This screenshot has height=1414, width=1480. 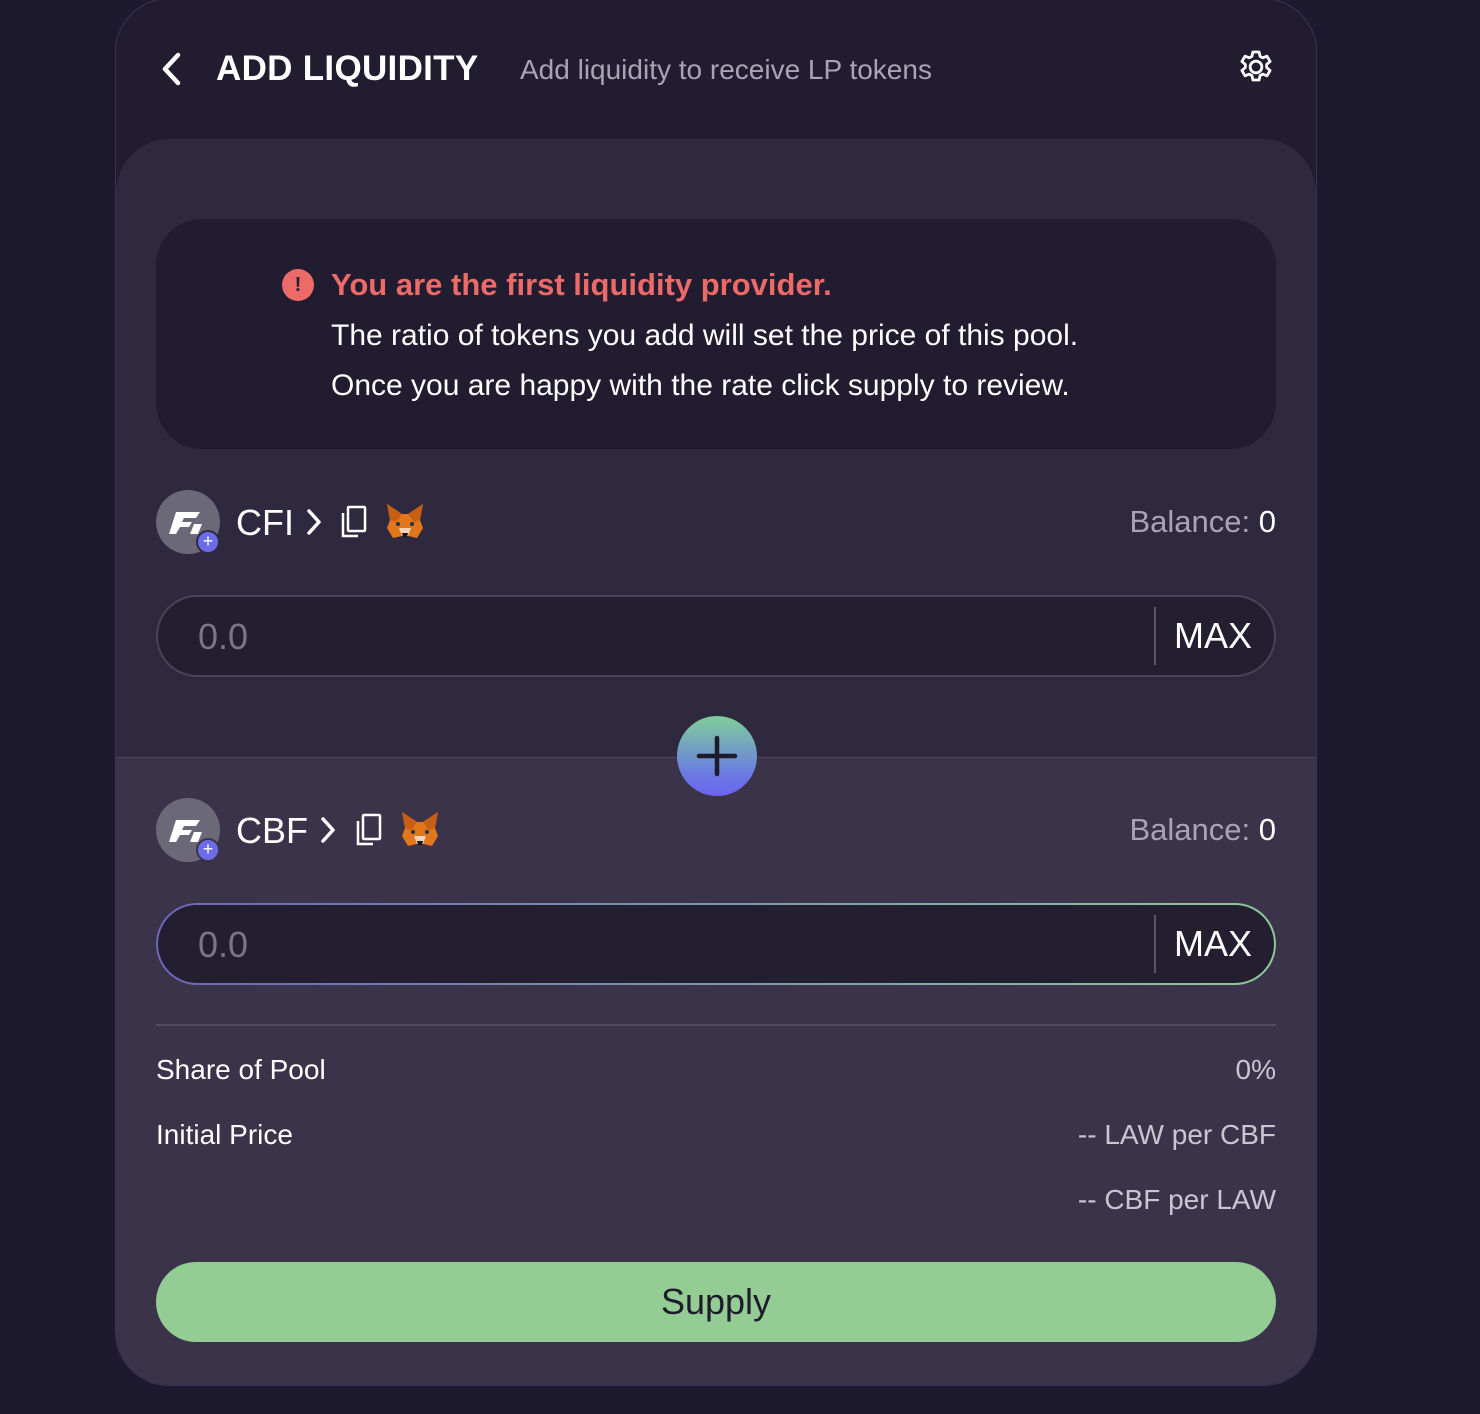 What do you see at coordinates (726, 69) in the screenshot?
I see `page-subtitle: Add liquidity to receive LP tokens` at bounding box center [726, 69].